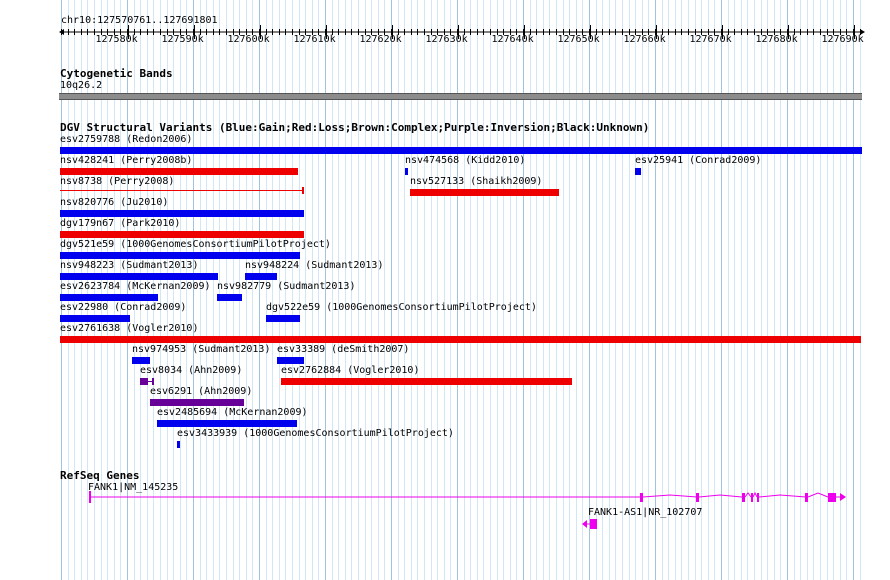 This screenshot has width=890, height=580. I want to click on ruler-tick-label: 127660k, so click(644, 39).